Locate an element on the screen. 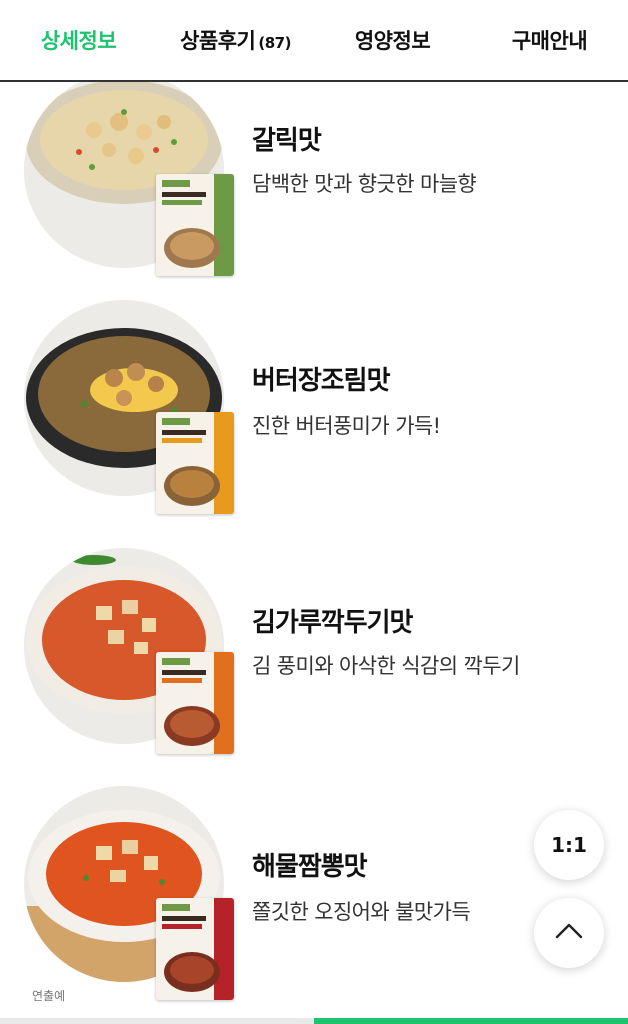 The image size is (628, 1024). tab-reviews: 상품후기 (87) is located at coordinates (235, 40).